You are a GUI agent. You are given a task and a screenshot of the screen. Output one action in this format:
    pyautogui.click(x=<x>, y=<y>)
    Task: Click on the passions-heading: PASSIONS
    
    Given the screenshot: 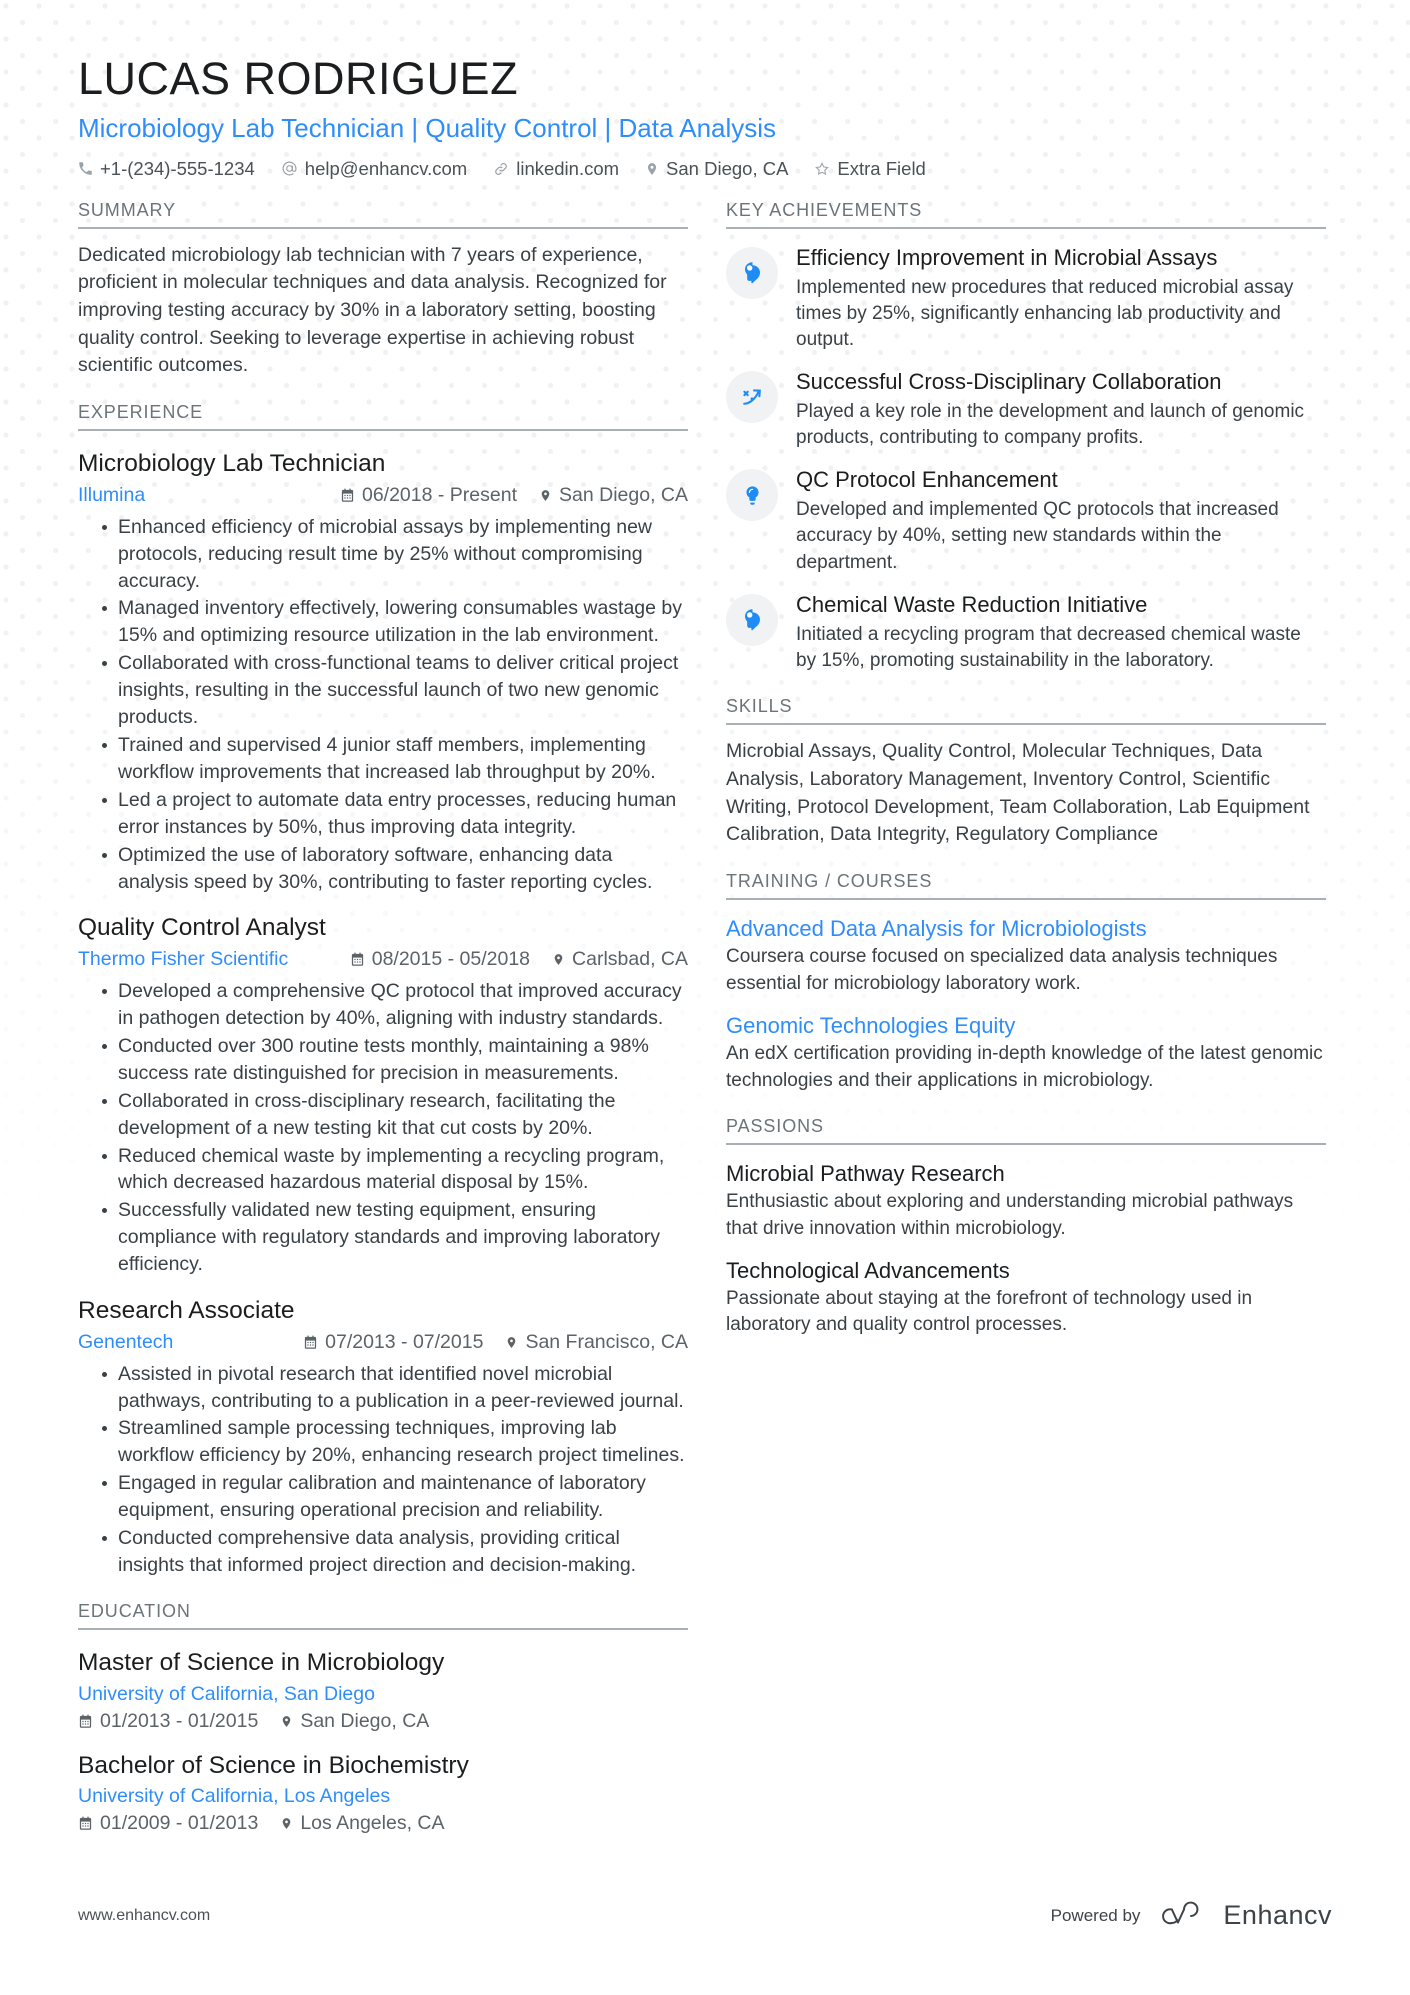 What is the action you would take?
    pyautogui.click(x=1026, y=1130)
    